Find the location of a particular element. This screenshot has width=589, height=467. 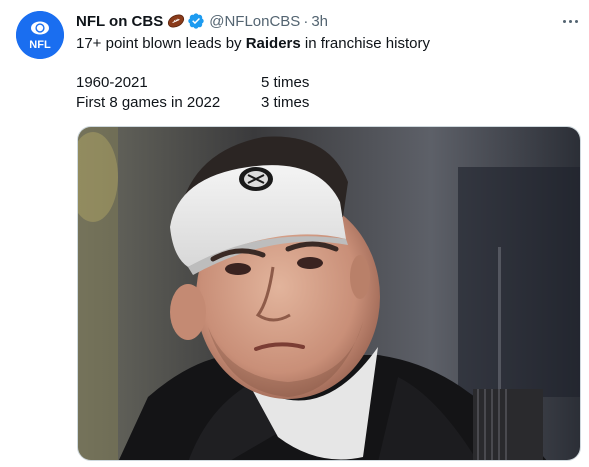

stat-value: 3 times is located at coordinates (285, 102).